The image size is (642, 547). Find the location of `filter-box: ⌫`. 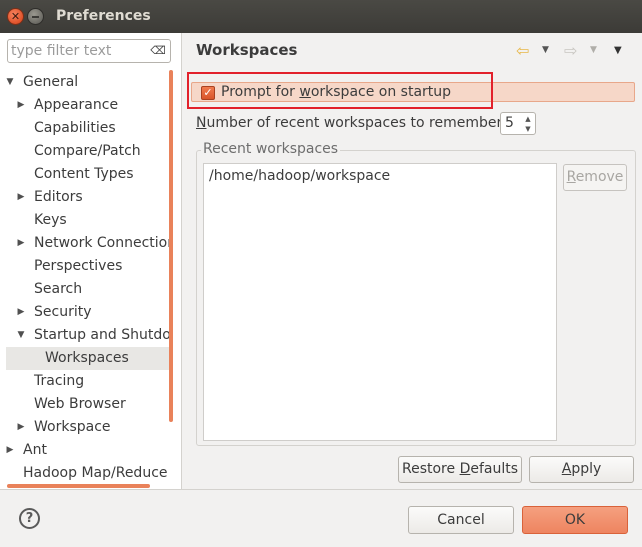

filter-box: ⌫ is located at coordinates (89, 51).